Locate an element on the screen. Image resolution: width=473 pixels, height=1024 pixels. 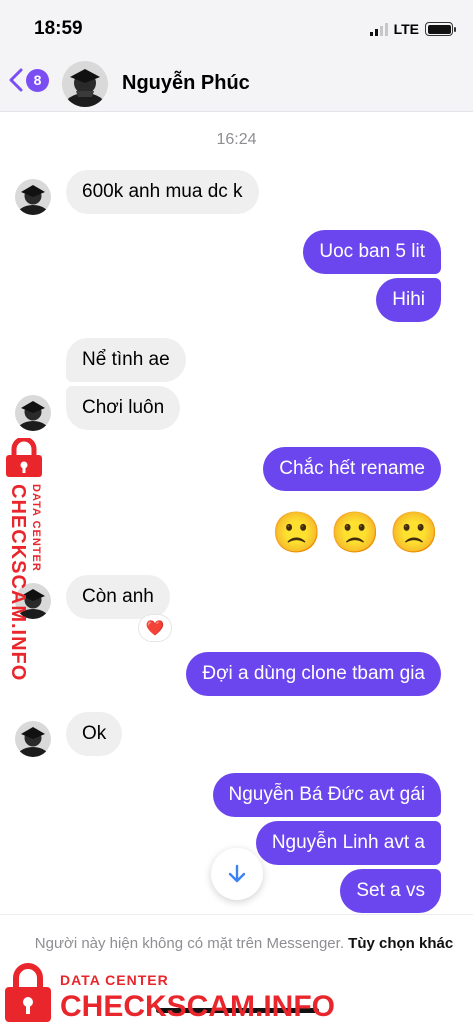
incoming-message: Chơi luôn is located at coordinates (123, 408).